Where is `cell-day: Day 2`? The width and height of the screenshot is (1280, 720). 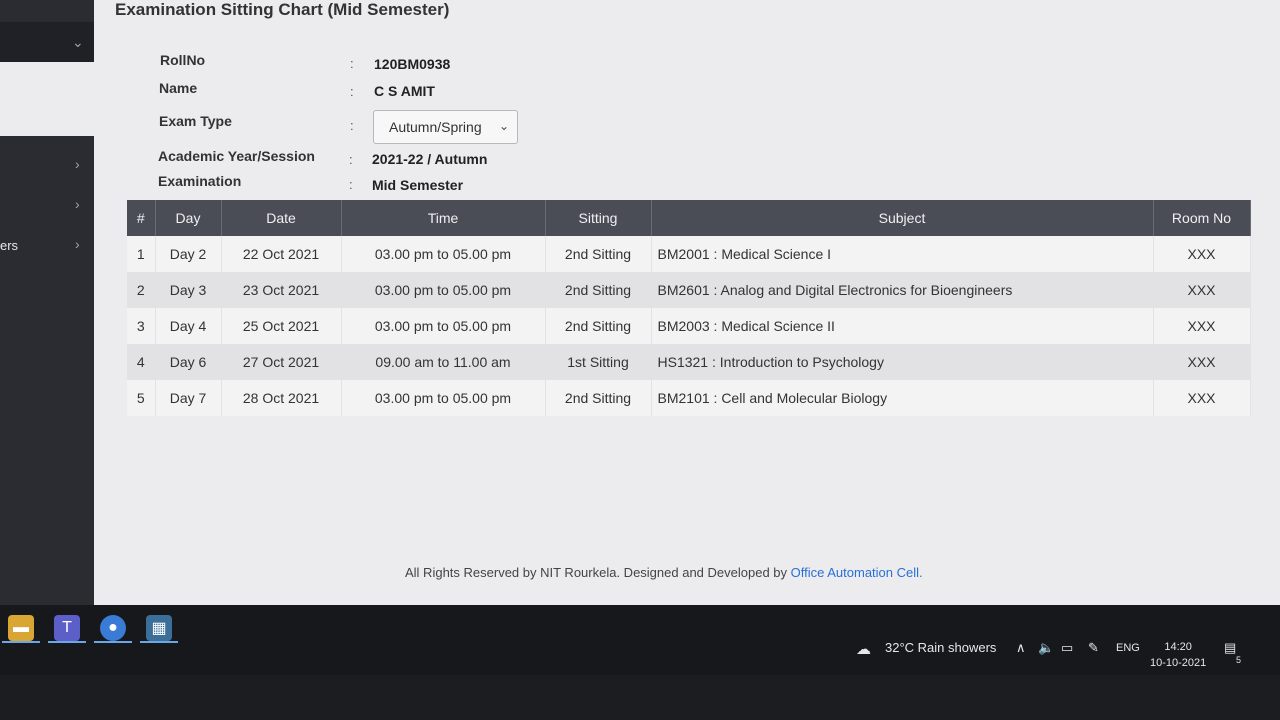
cell-day: Day 2 is located at coordinates (188, 254).